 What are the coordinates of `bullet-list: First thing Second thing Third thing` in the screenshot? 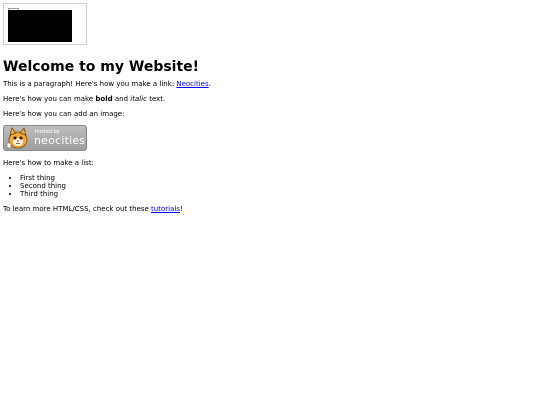 It's located at (268, 186).